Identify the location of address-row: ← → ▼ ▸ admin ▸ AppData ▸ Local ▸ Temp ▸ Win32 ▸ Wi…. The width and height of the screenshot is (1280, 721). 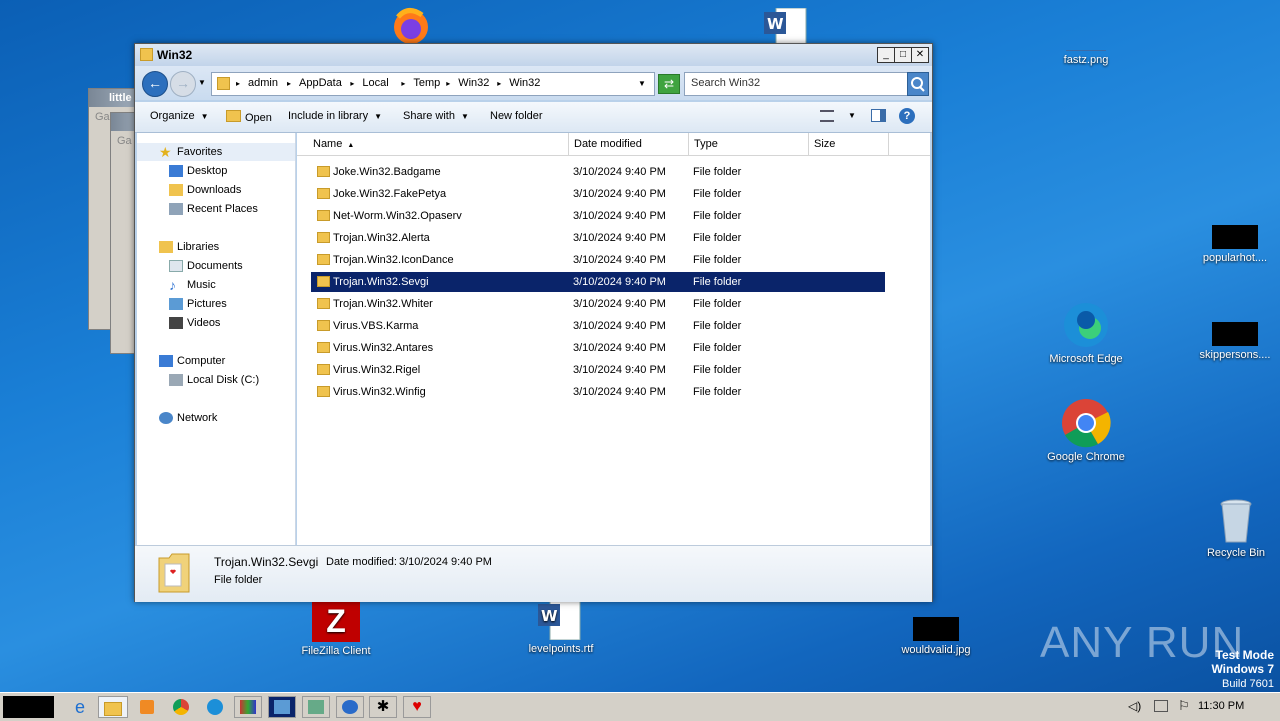
(533, 83).